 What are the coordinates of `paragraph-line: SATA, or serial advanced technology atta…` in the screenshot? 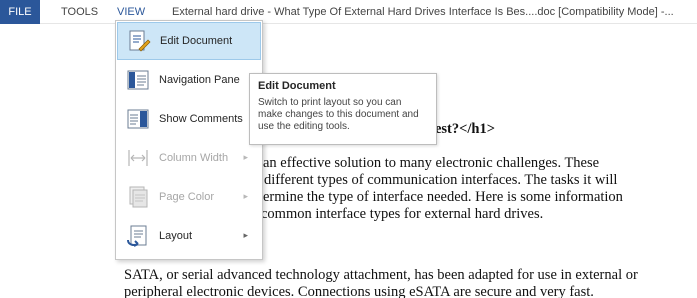 It's located at (381, 275).